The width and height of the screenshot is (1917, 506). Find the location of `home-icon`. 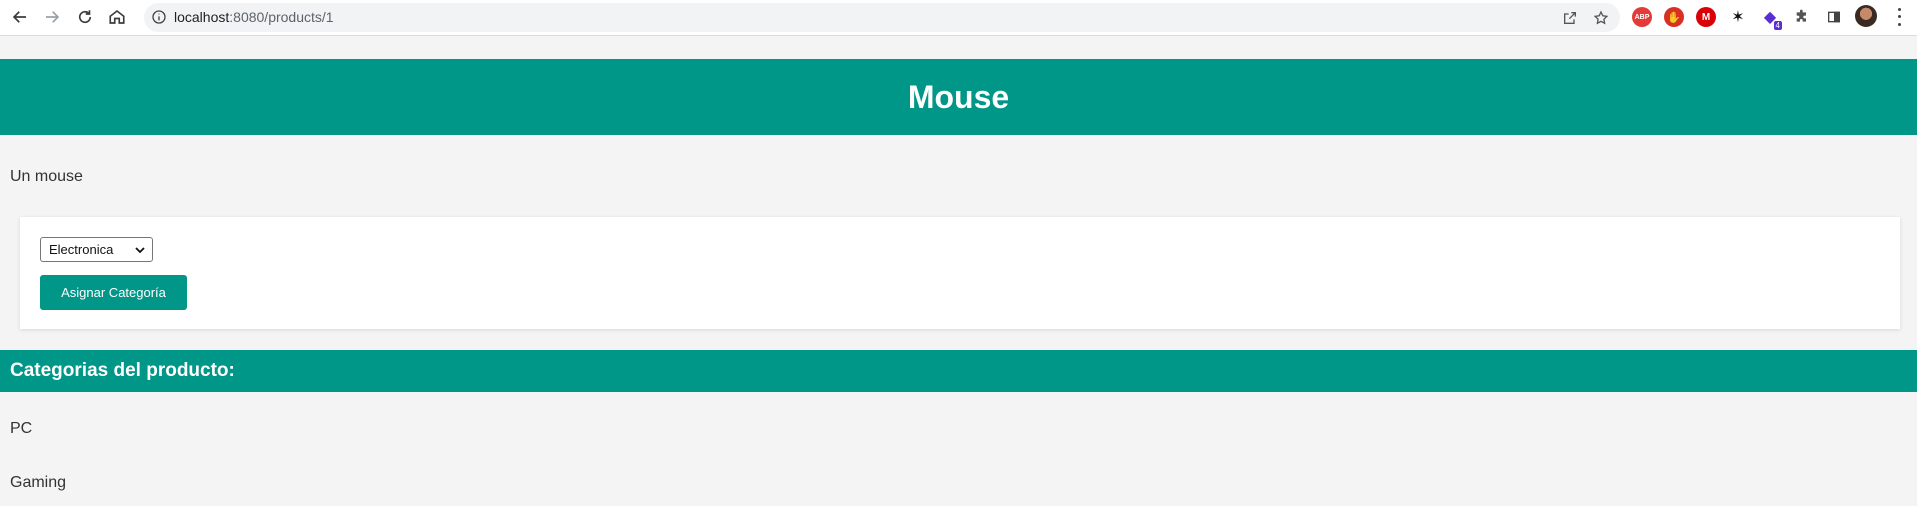

home-icon is located at coordinates (117, 17).